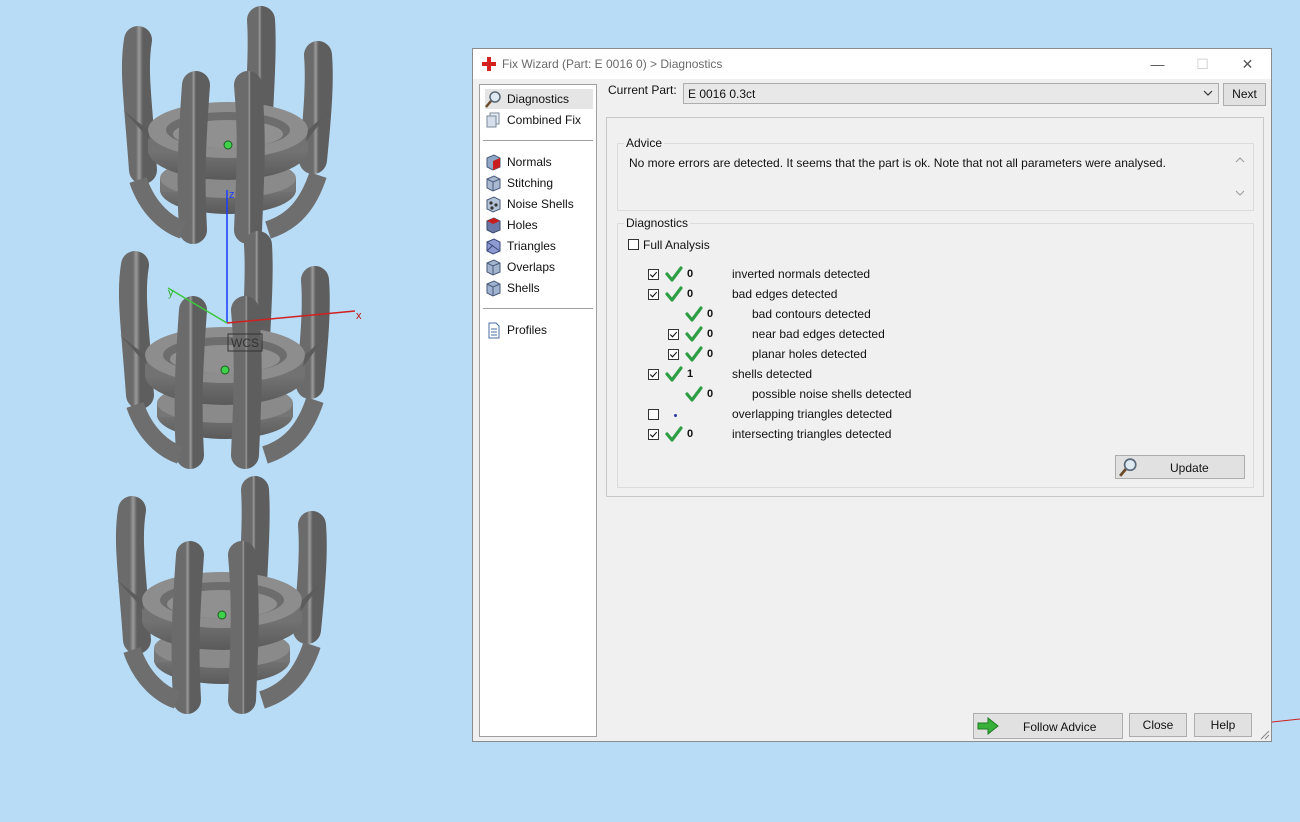 The width and height of the screenshot is (1300, 822). I want to click on nav-item-triangles: Triangles, so click(539, 246).